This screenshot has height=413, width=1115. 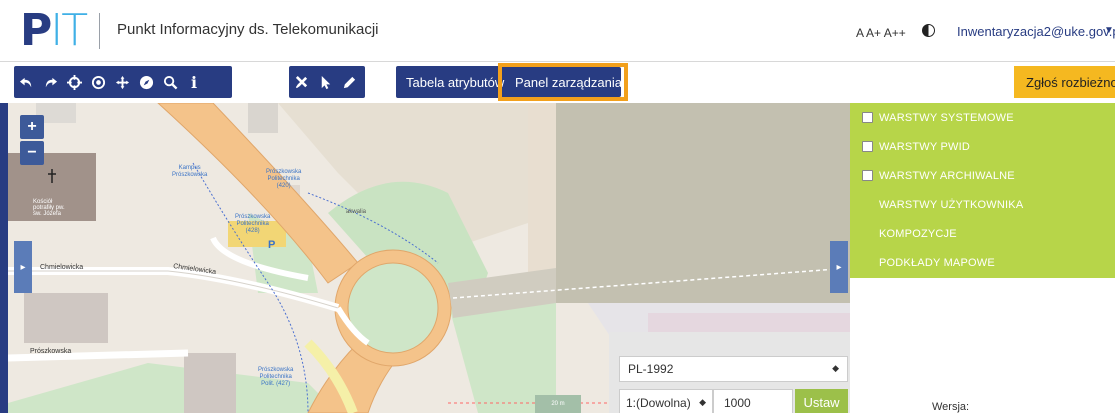 I want to click on caret-down-icon: ▼, so click(x=1109, y=30).